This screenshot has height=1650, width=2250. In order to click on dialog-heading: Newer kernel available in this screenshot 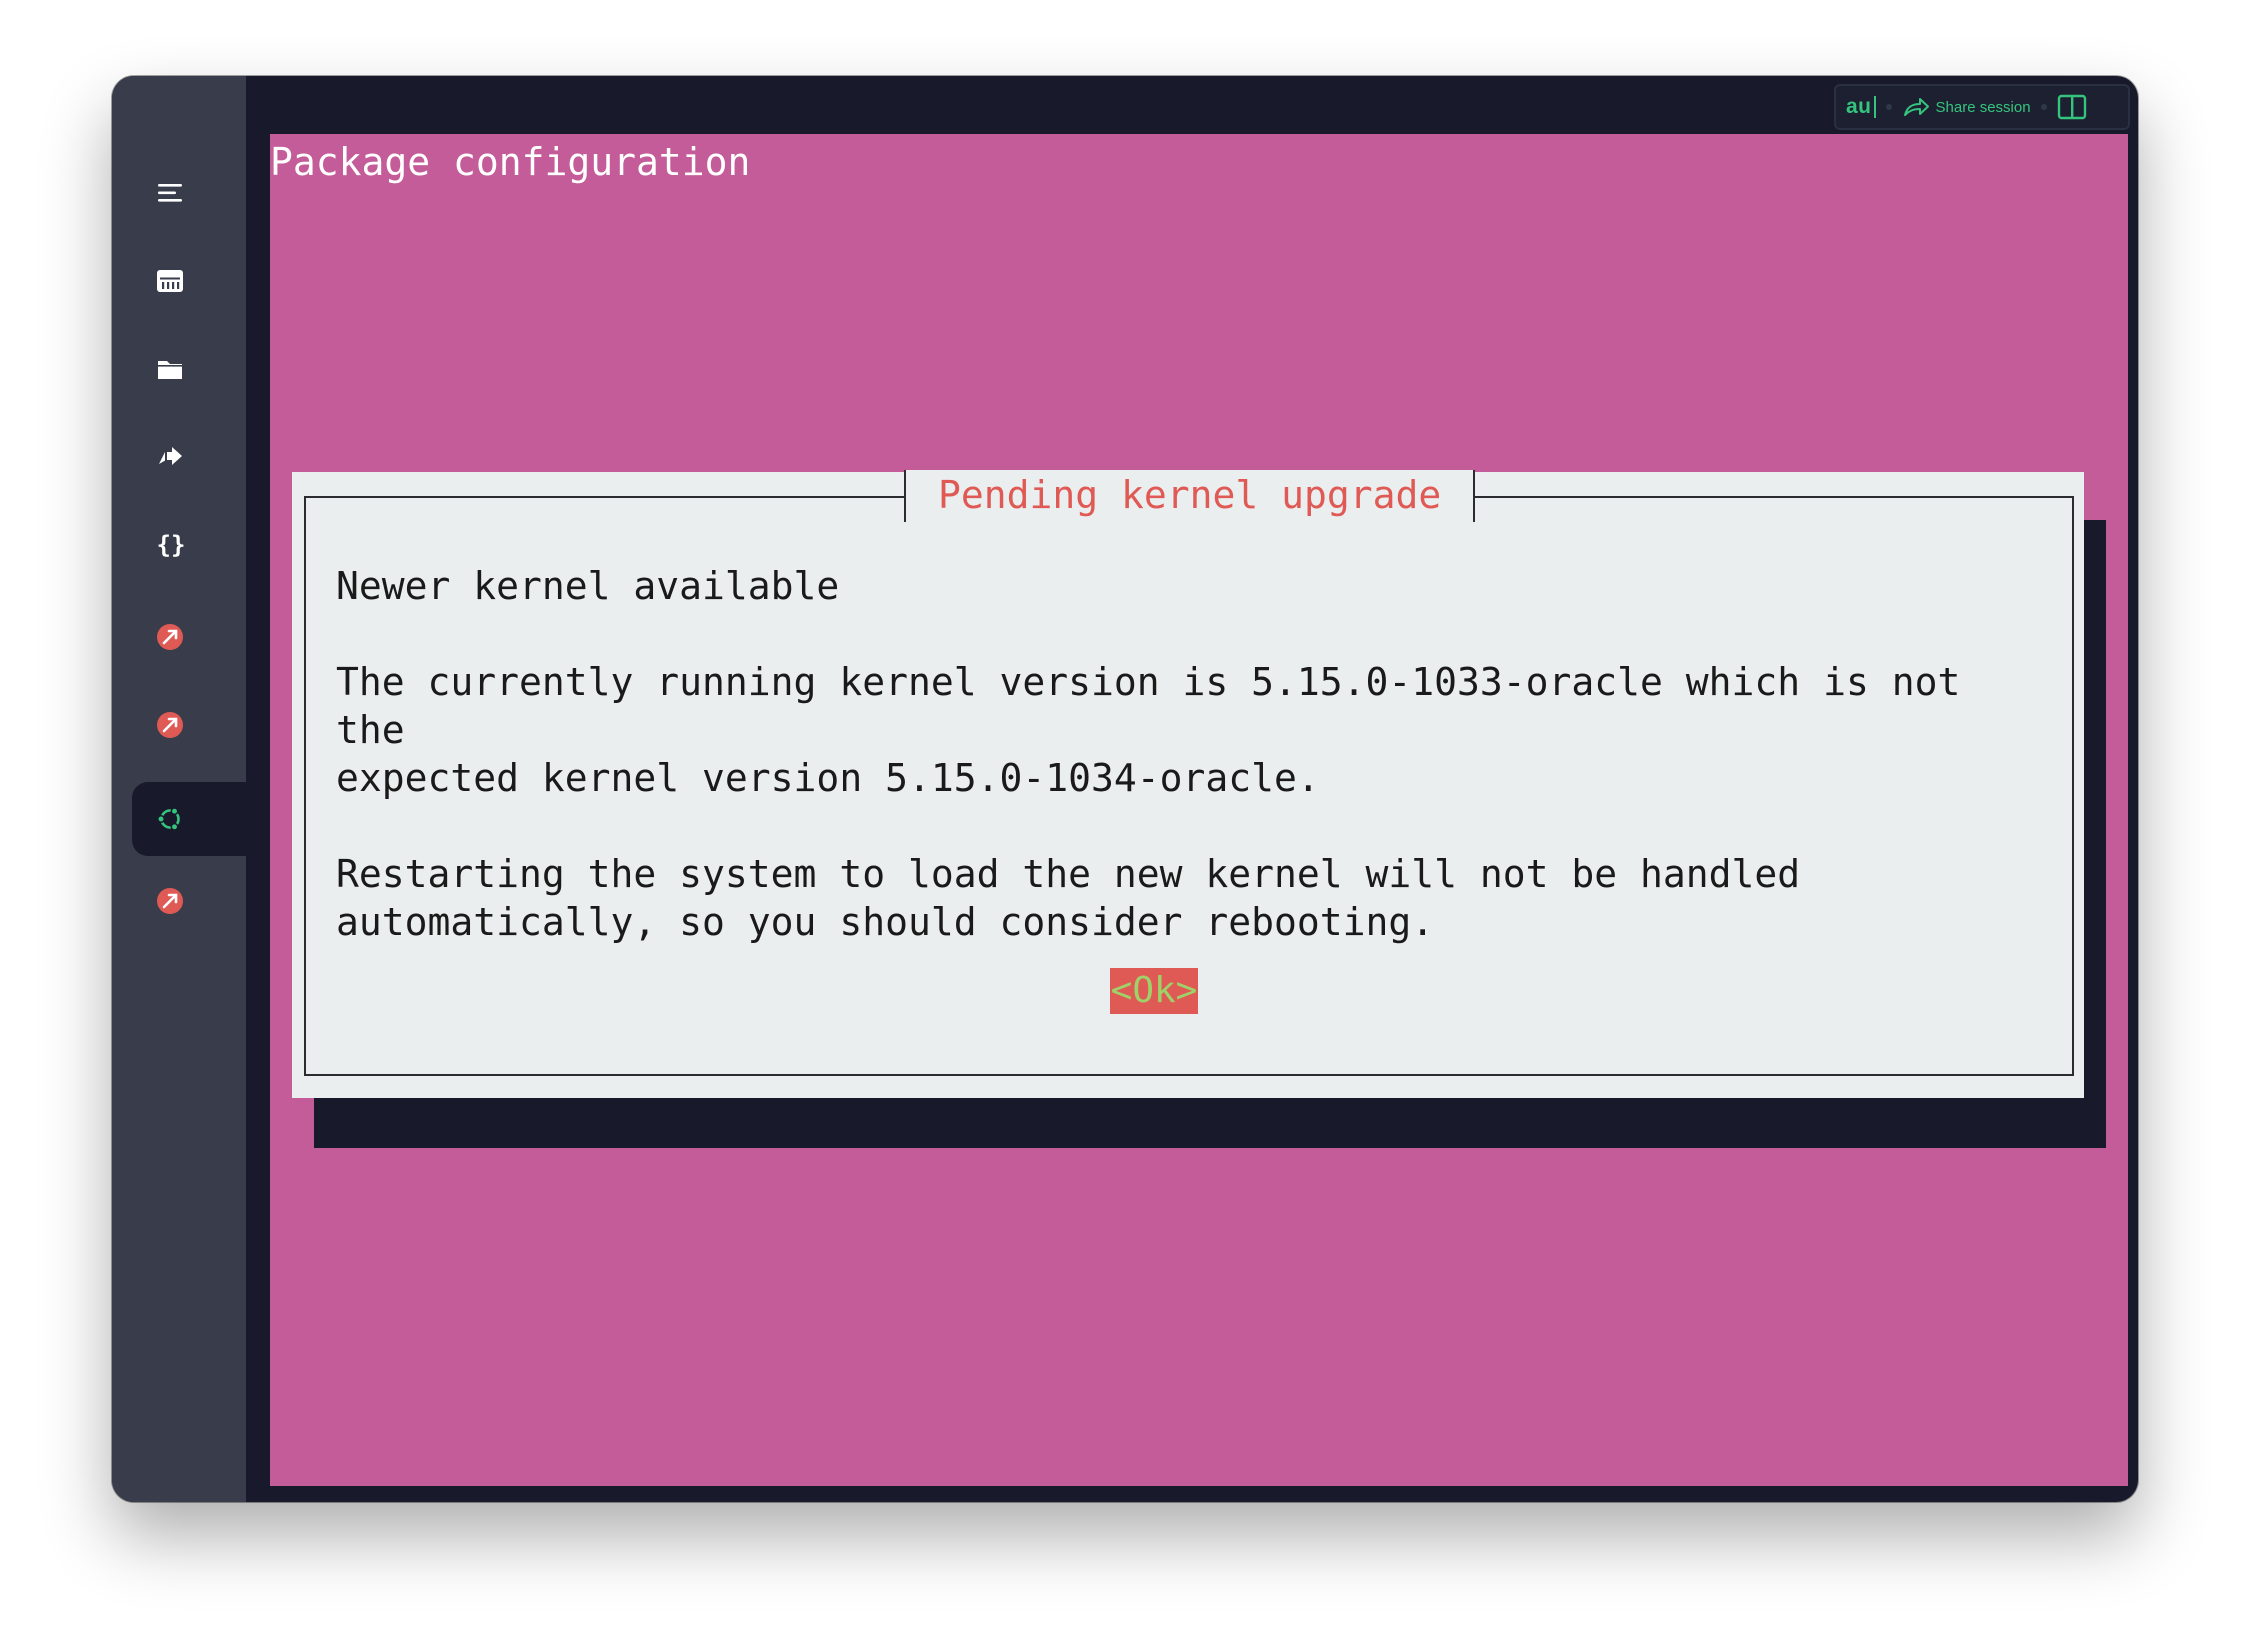, I will do `click(588, 586)`.